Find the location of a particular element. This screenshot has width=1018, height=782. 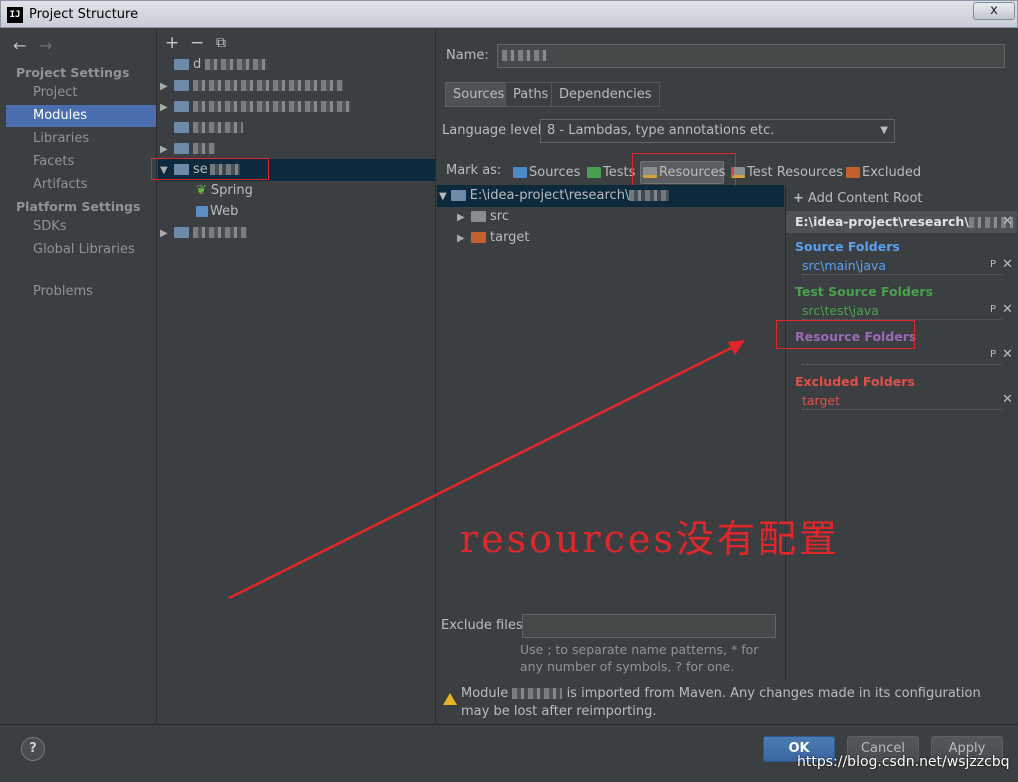

annotation-text: resources没有配置 is located at coordinates (650, 539).